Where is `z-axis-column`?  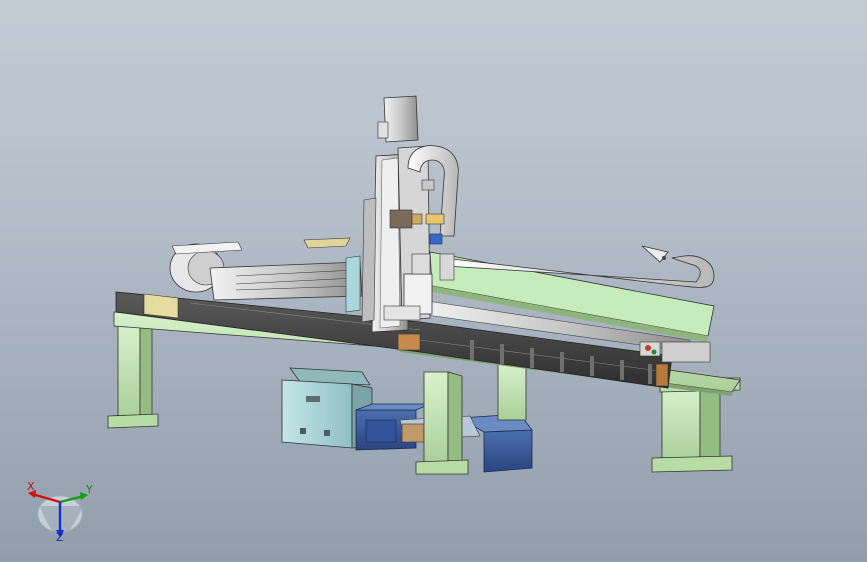 z-axis-column is located at coordinates (397, 214).